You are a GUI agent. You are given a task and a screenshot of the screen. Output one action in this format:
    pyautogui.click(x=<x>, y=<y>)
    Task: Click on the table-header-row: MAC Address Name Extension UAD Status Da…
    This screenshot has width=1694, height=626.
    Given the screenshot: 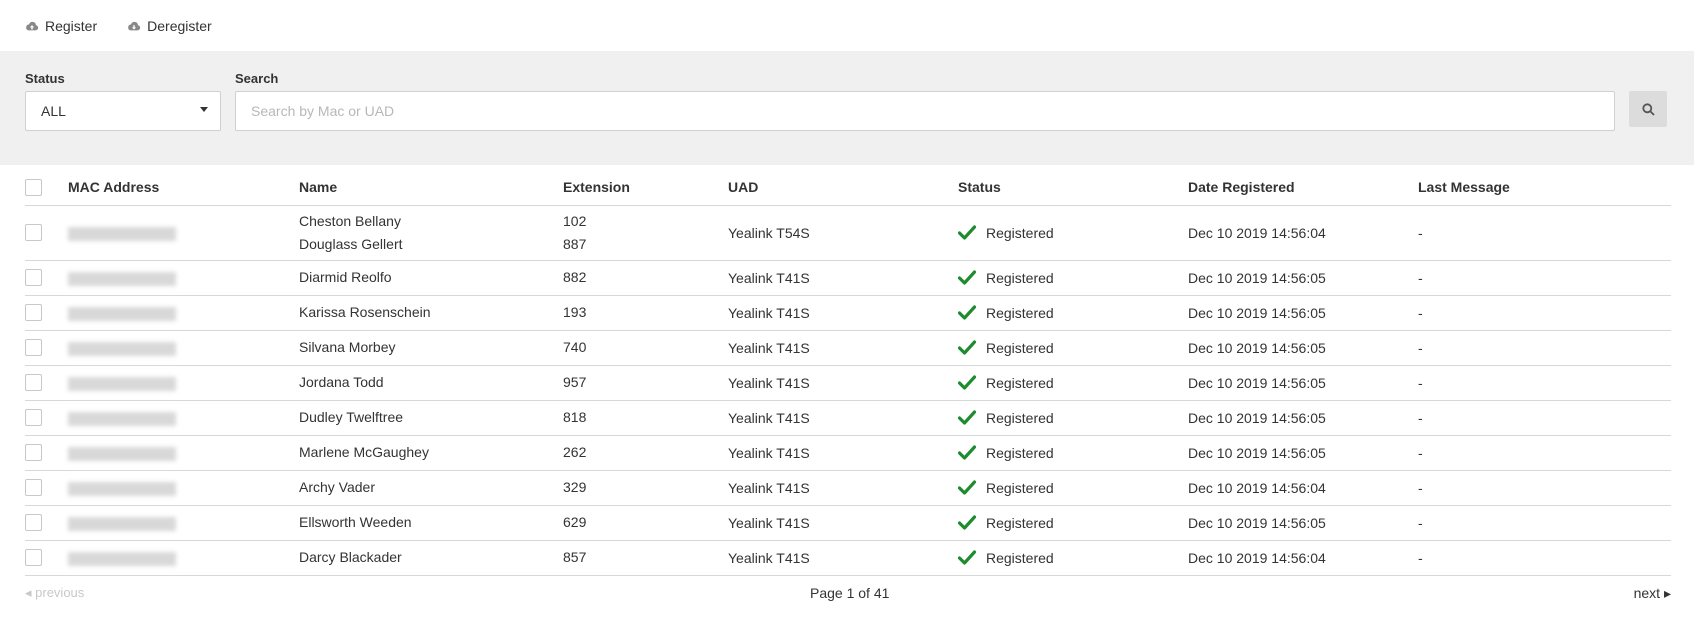 What is the action you would take?
    pyautogui.click(x=848, y=188)
    